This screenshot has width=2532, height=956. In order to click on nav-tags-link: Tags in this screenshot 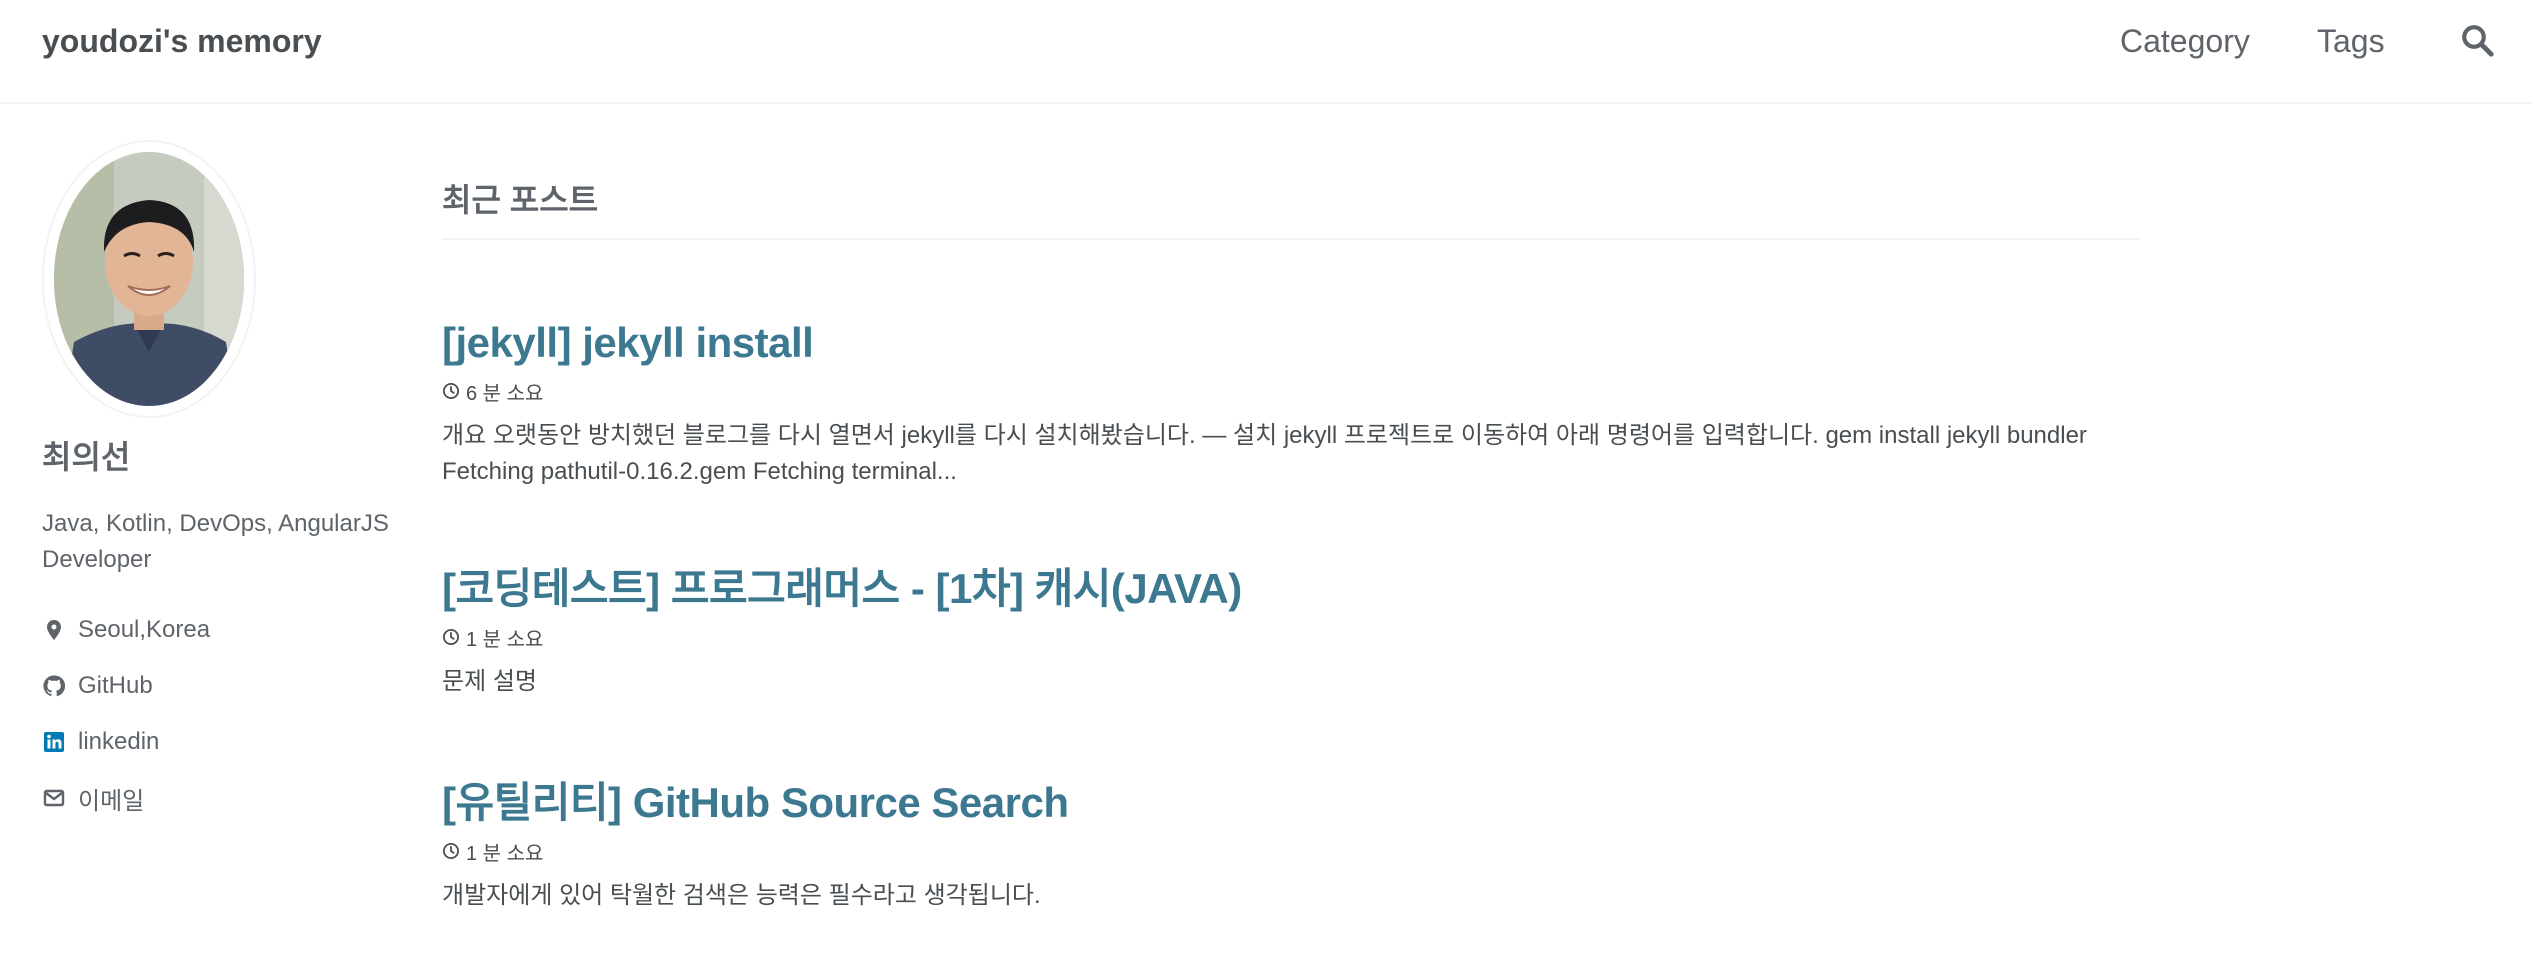, I will do `click(2351, 41)`.